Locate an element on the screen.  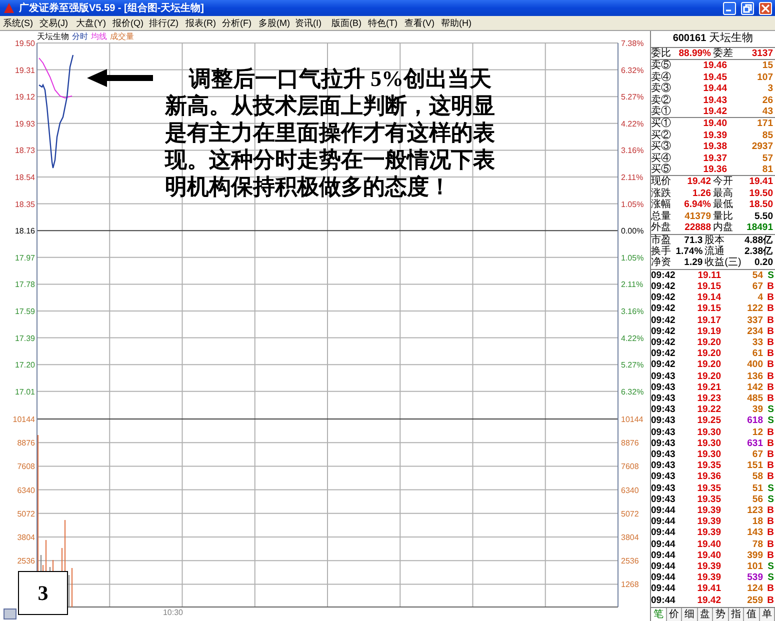
quote-value: 1.26 is located at coordinates (701, 194).